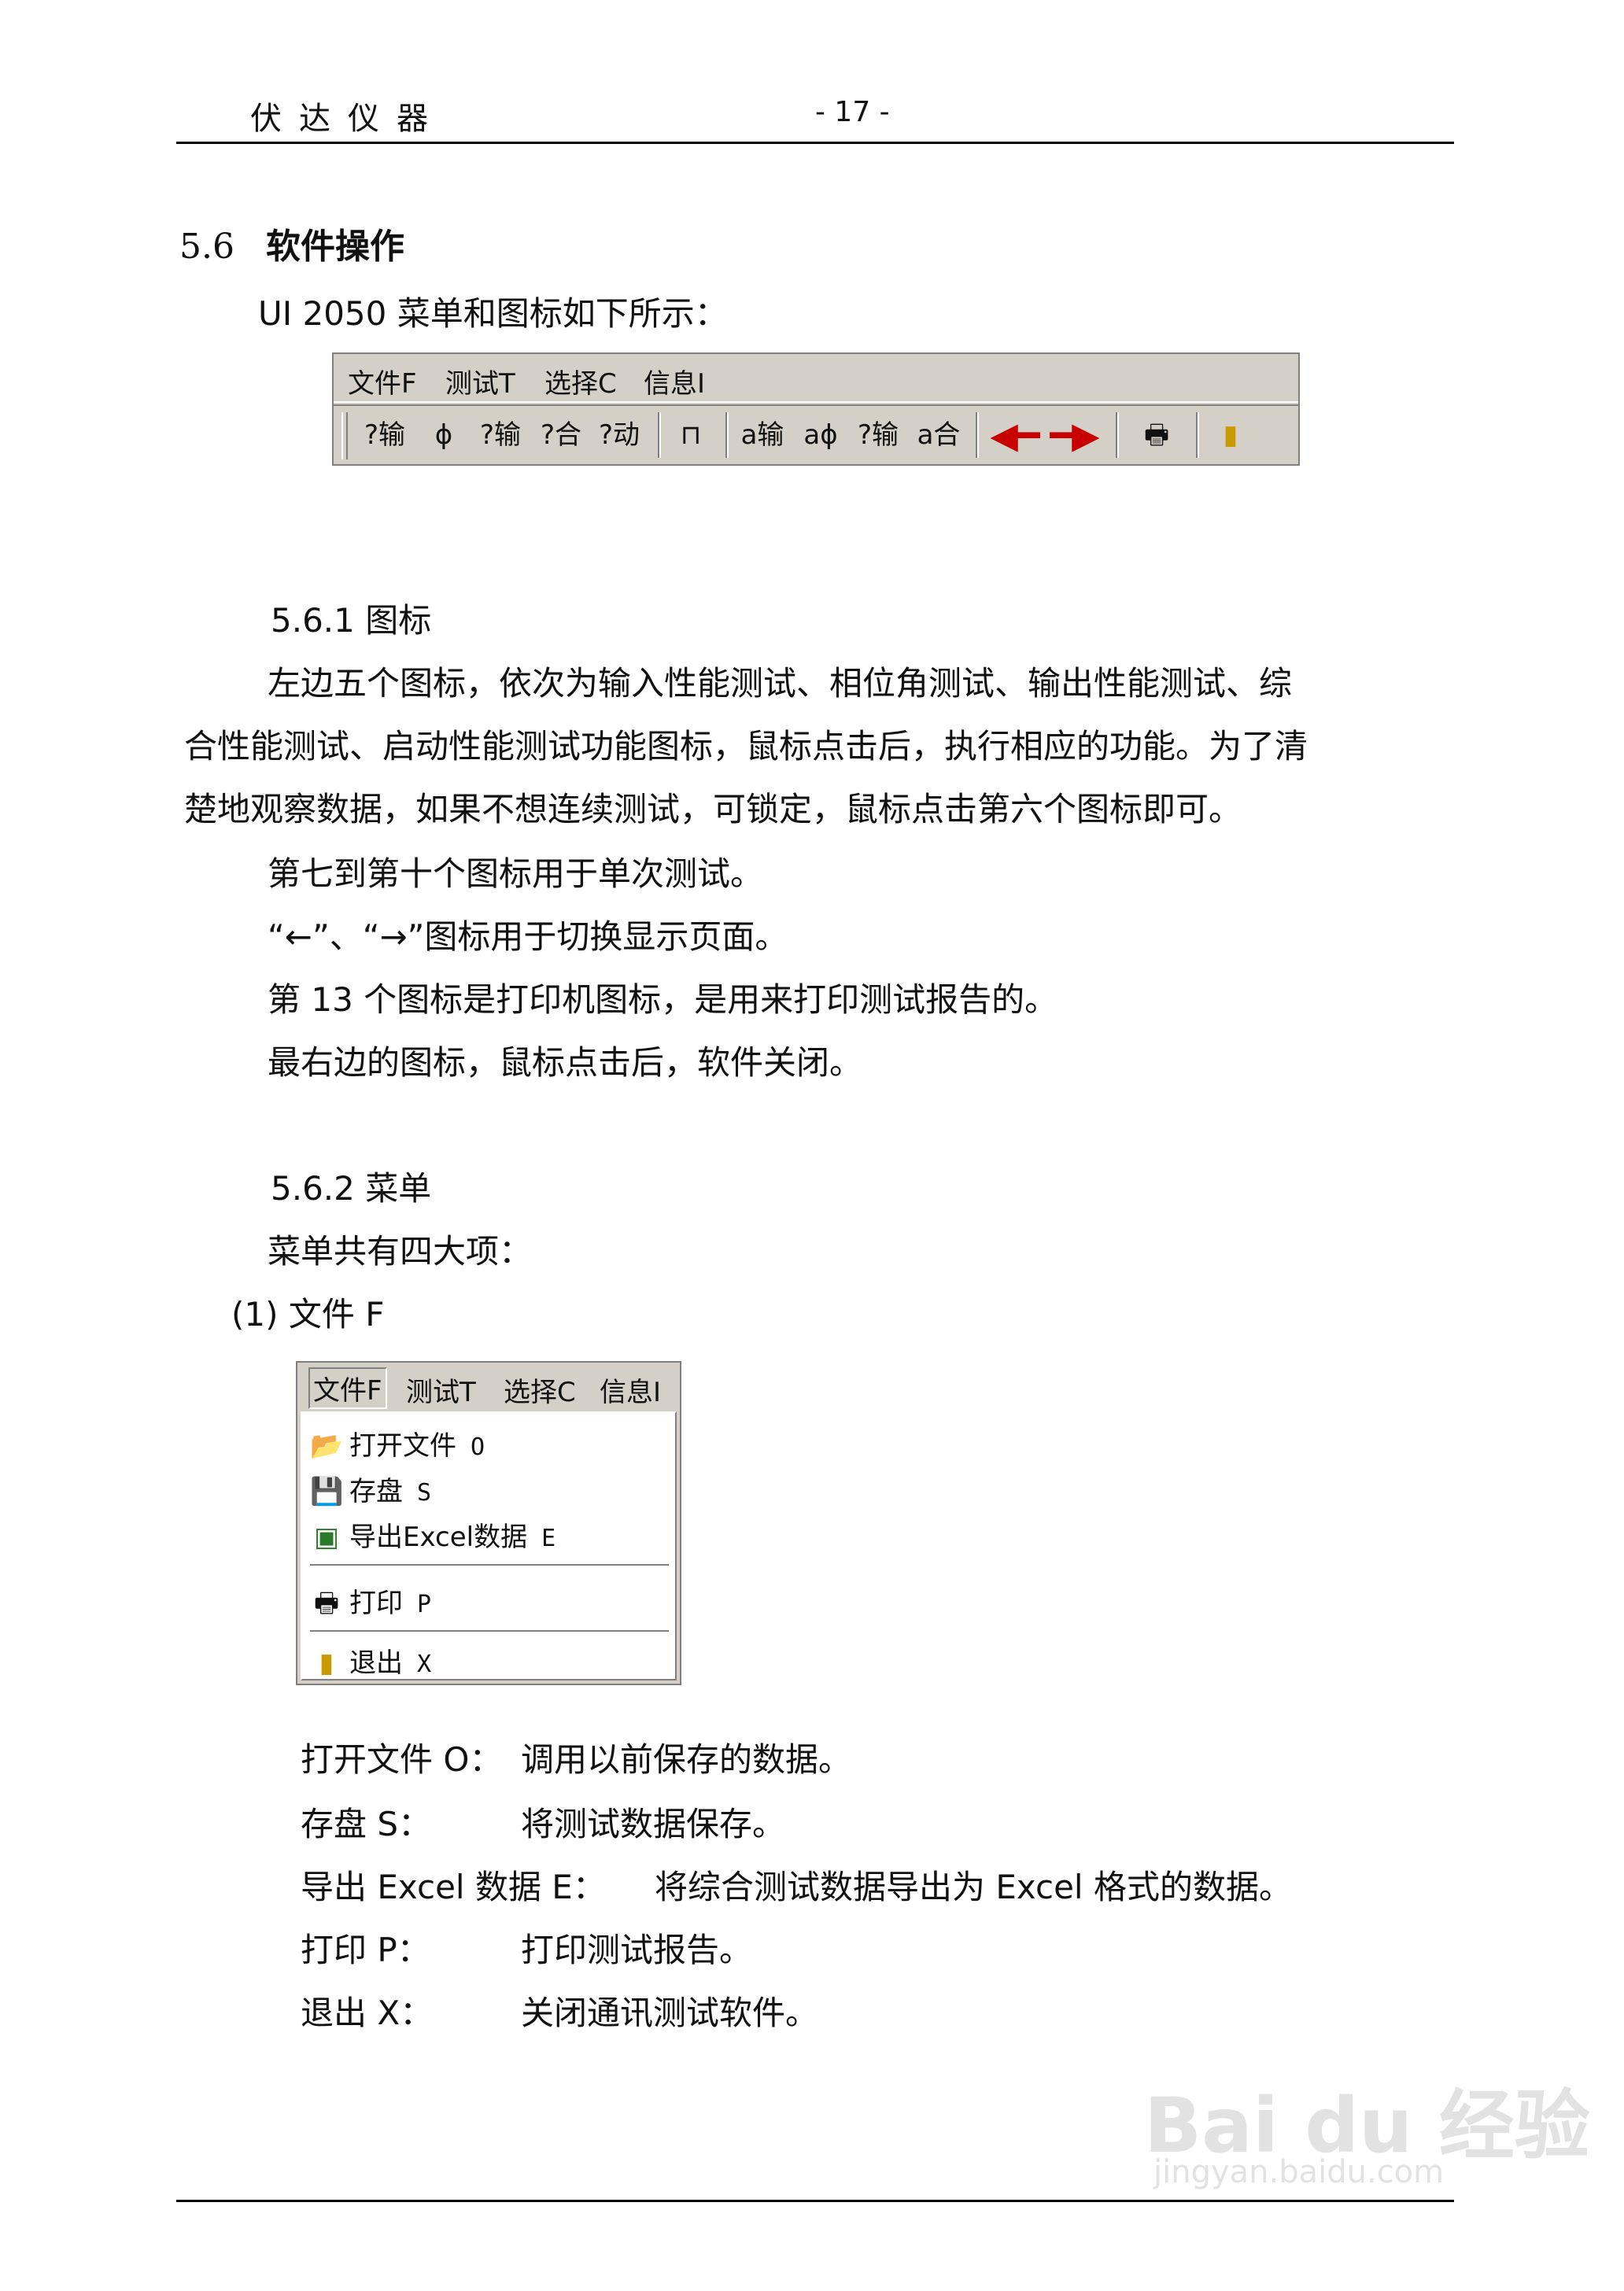 This screenshot has height=2291, width=1624. Describe the element at coordinates (561, 435) in the screenshot. I see `combined-test-icon: ?合` at that location.